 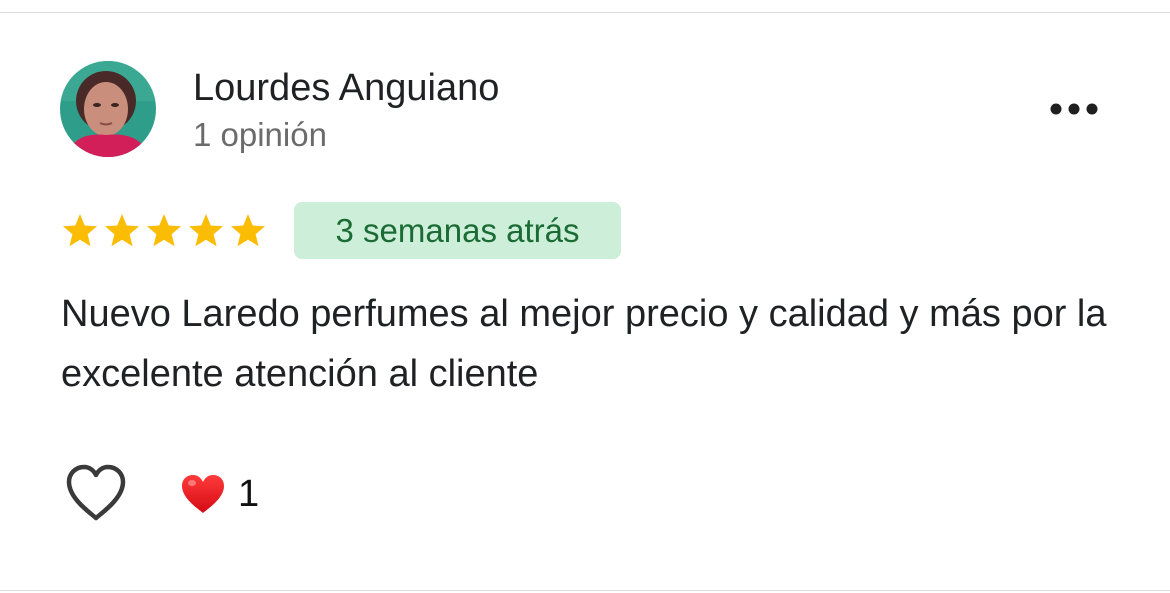 I want to click on avatar-photo, so click(x=108, y=109).